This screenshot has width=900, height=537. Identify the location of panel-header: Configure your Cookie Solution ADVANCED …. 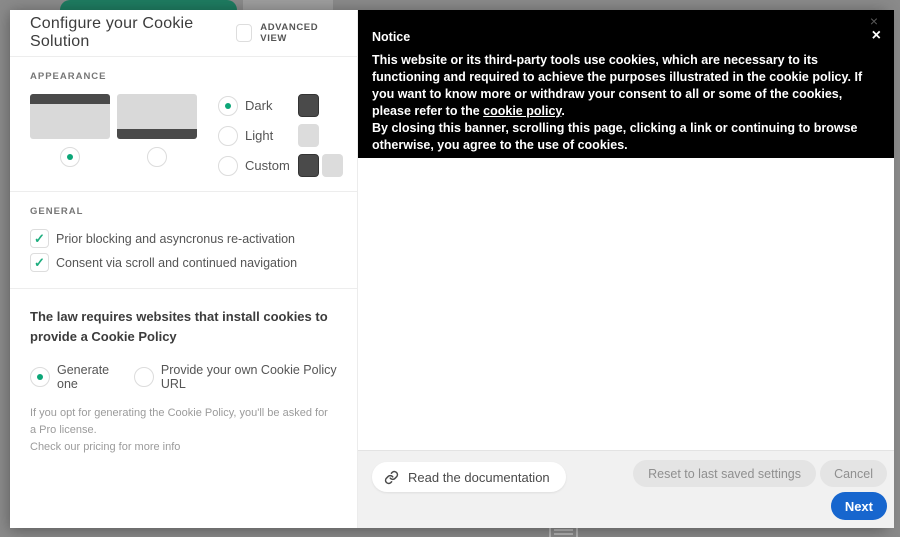
(183, 33).